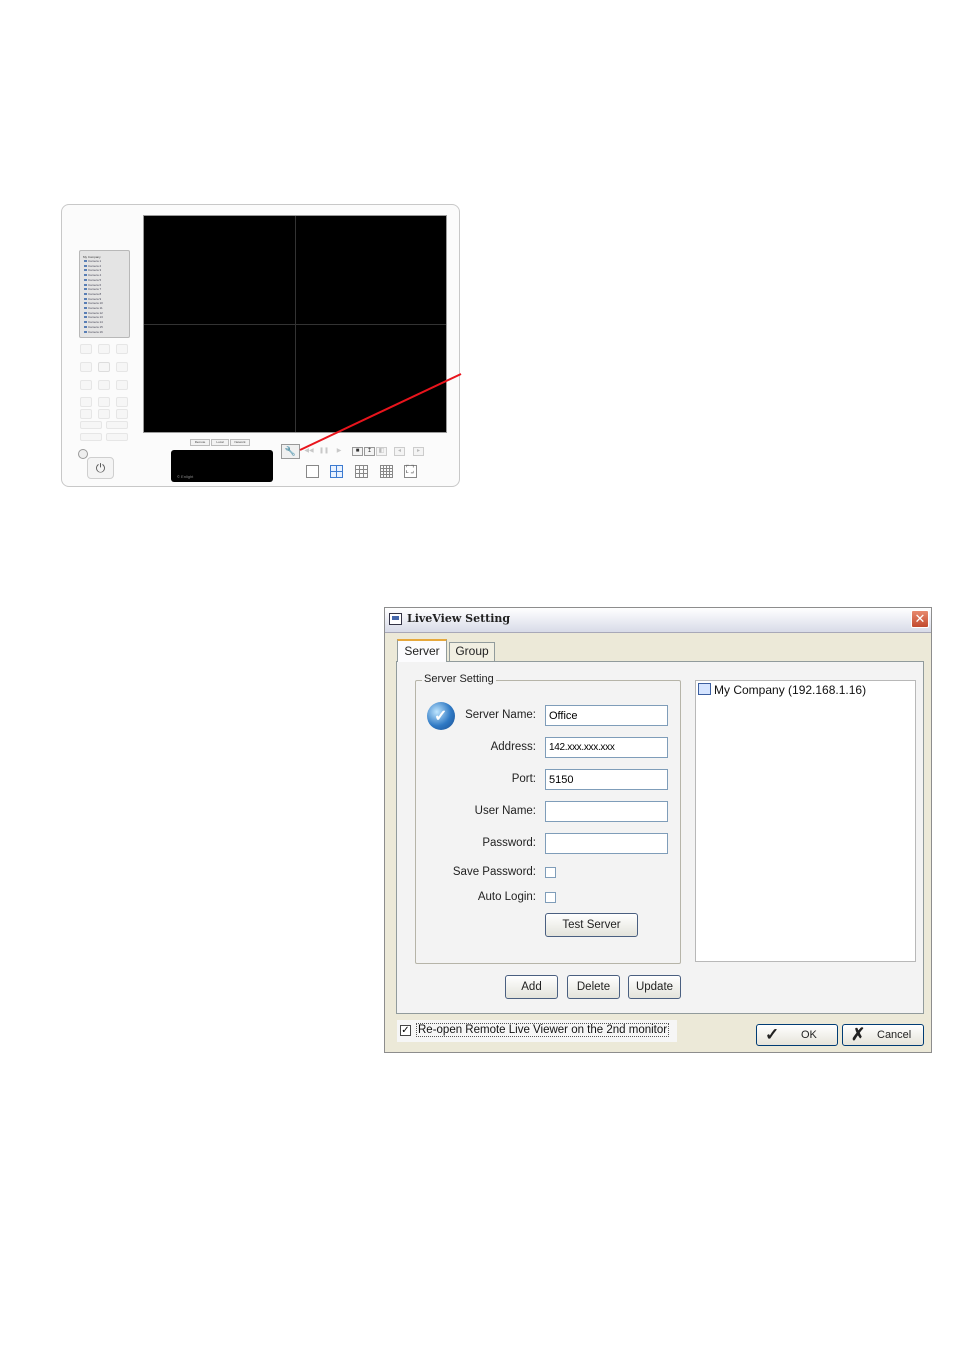 The image size is (954, 1356). I want to click on ok-label: OK, so click(809, 1035).